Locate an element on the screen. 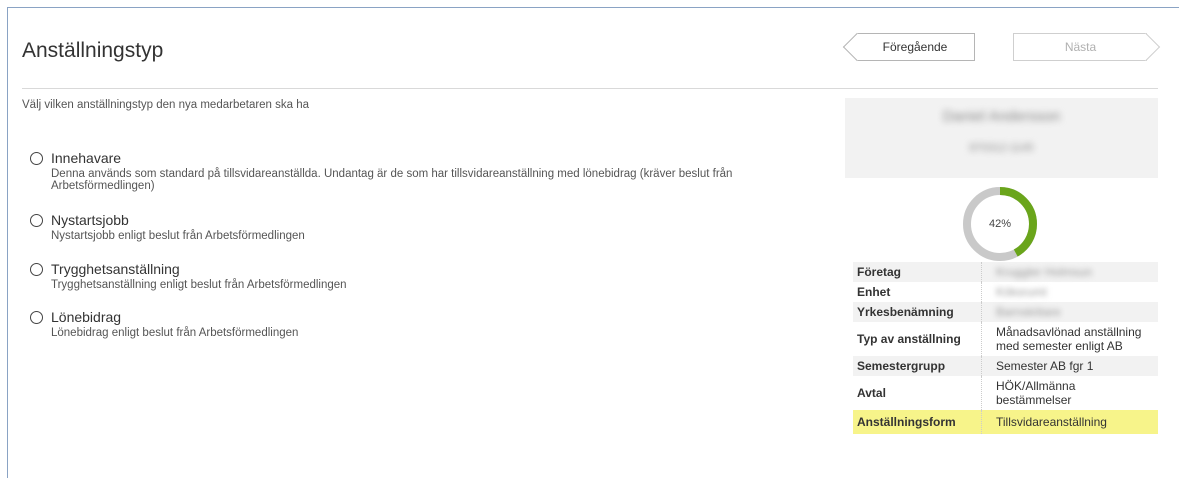  option-label: Nystartsjobb is located at coordinates (90, 220).